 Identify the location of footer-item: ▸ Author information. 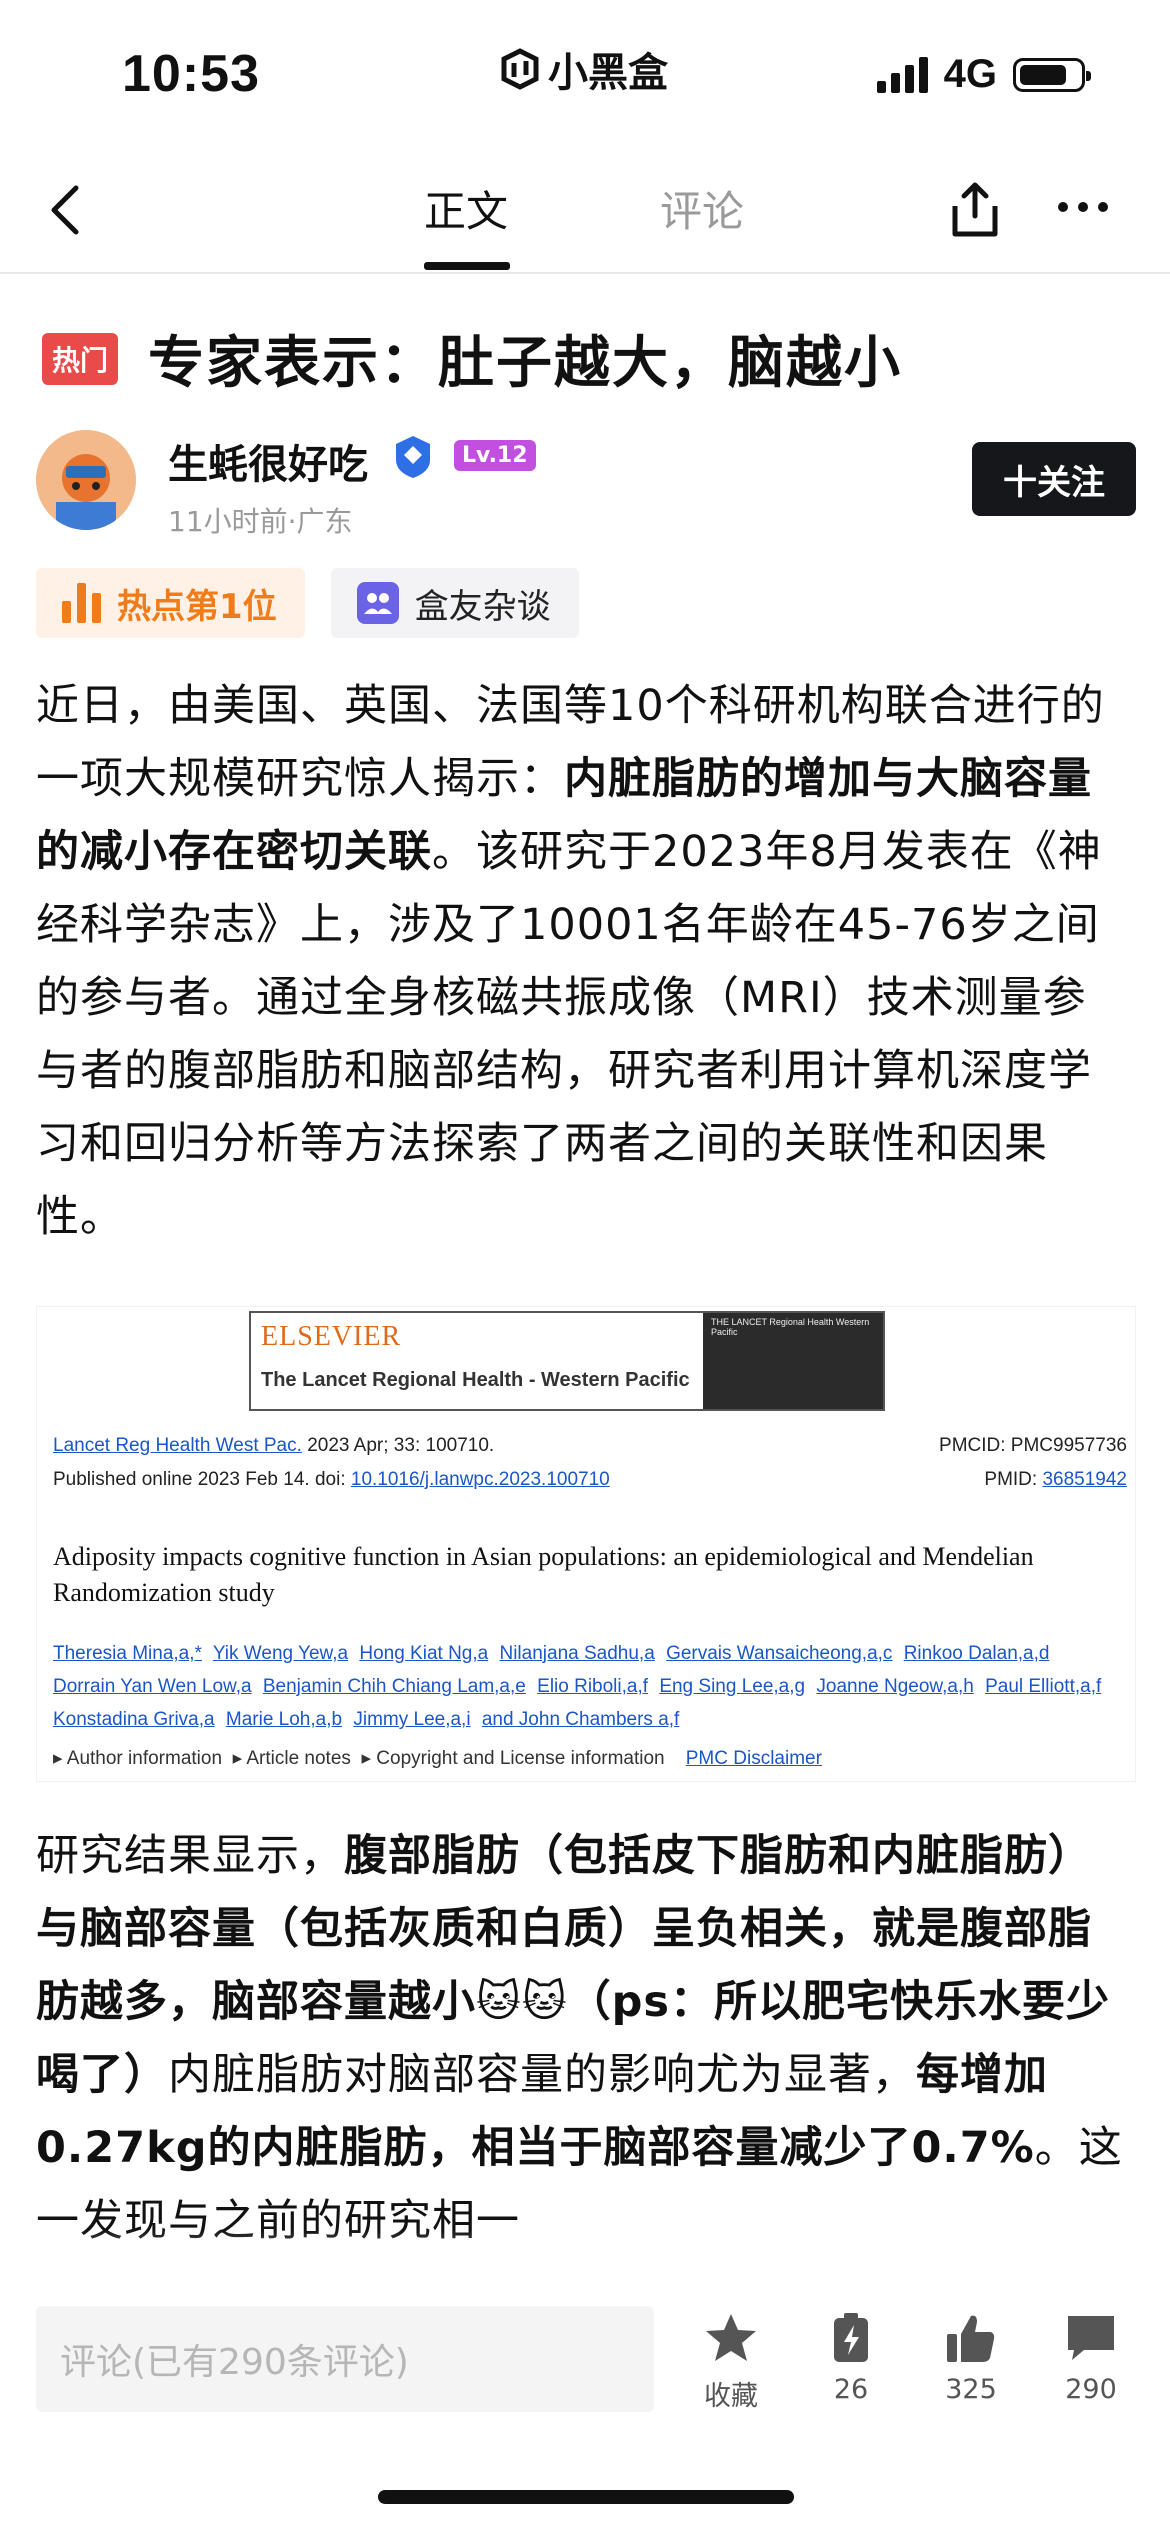
(138, 1758).